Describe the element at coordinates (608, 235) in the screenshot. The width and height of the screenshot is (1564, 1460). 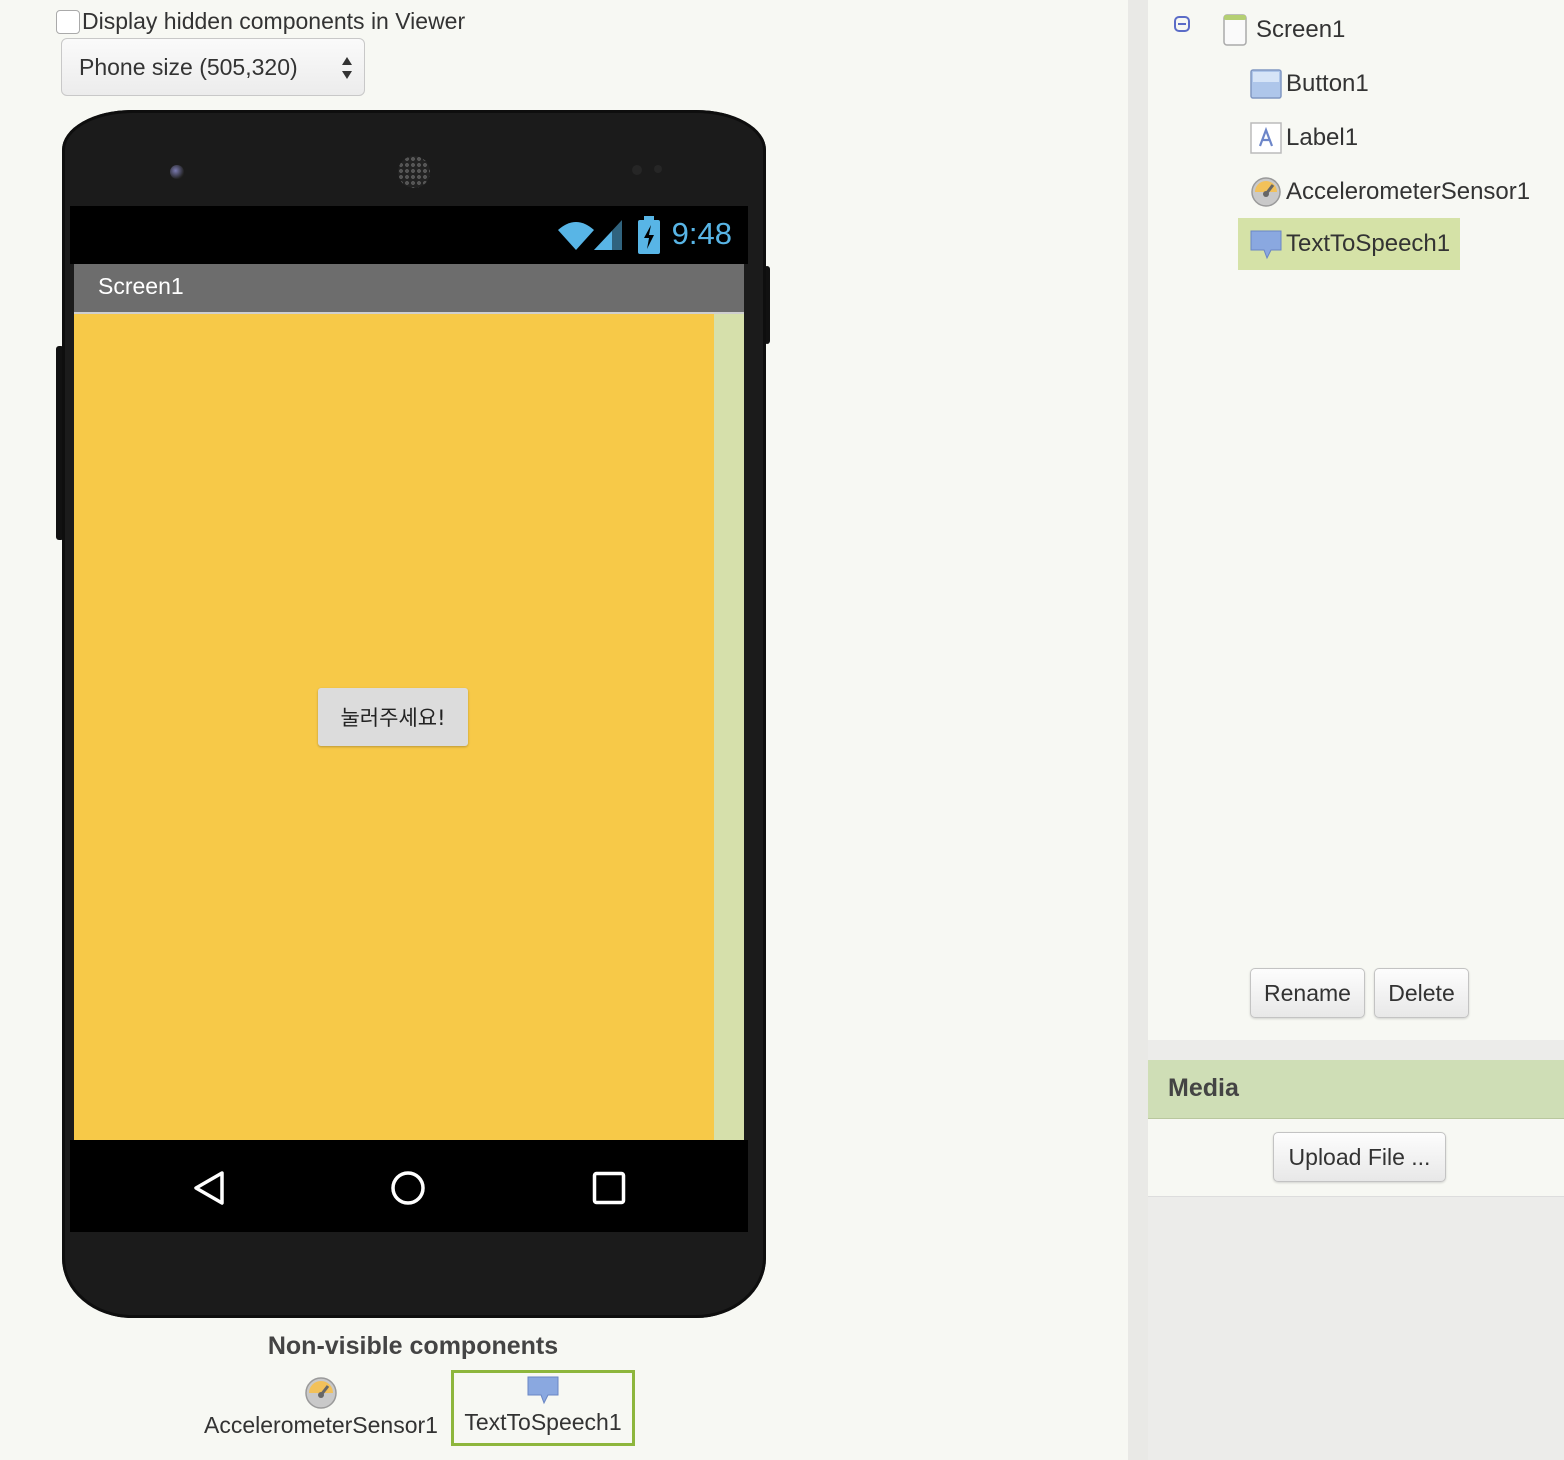
I see `signal-icon` at that location.